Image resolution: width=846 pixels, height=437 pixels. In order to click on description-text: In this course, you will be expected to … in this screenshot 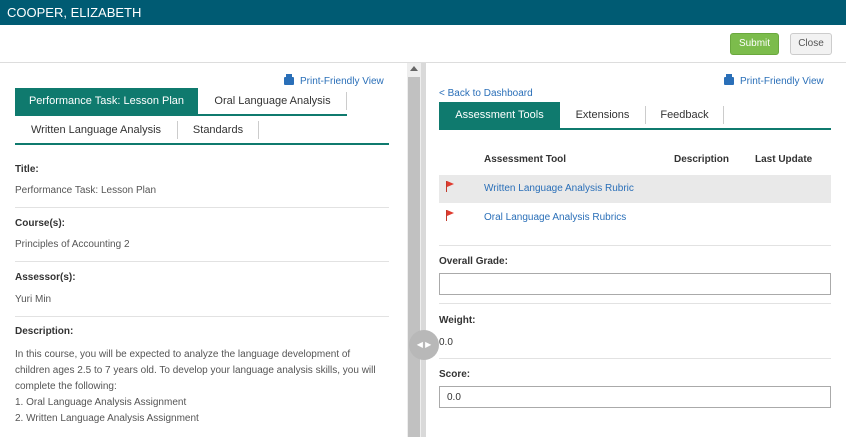, I will do `click(195, 370)`.